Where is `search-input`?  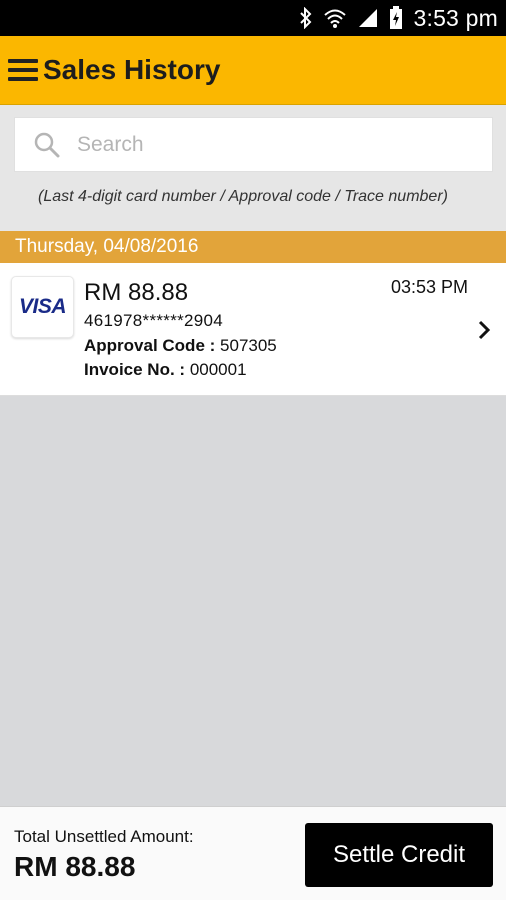 search-input is located at coordinates (267, 144).